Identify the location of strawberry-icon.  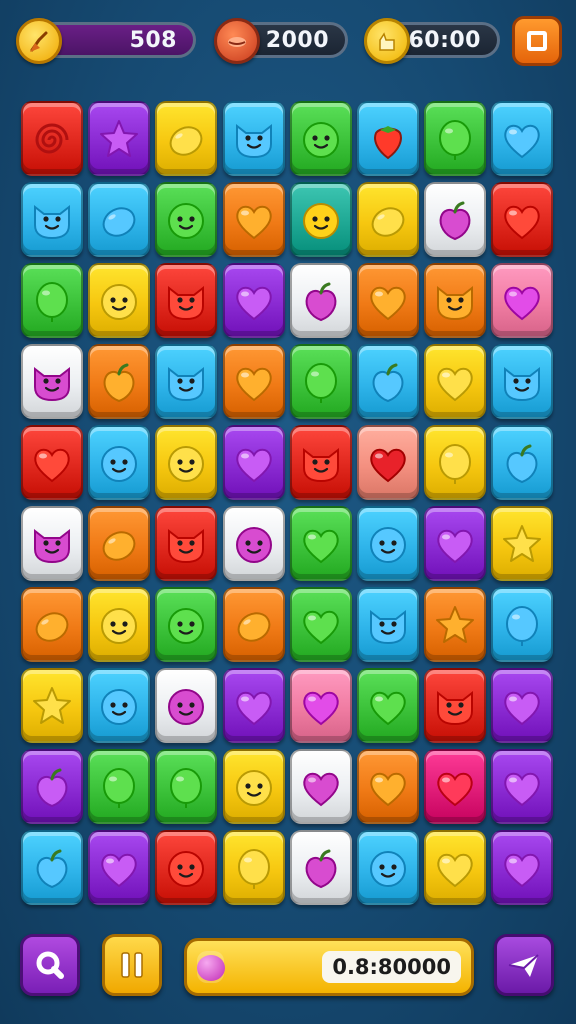
(388, 142).